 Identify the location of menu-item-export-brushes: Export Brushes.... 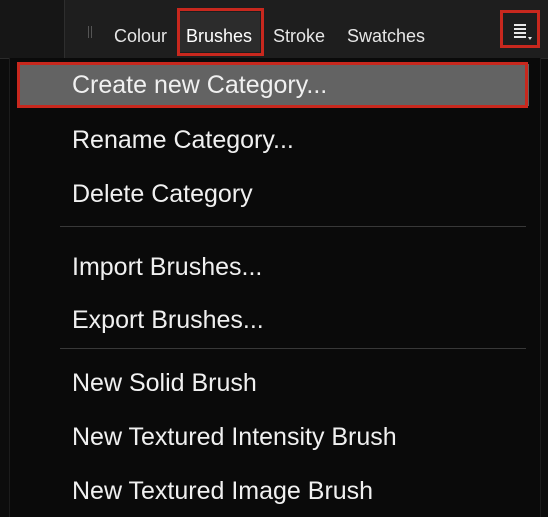
(168, 320).